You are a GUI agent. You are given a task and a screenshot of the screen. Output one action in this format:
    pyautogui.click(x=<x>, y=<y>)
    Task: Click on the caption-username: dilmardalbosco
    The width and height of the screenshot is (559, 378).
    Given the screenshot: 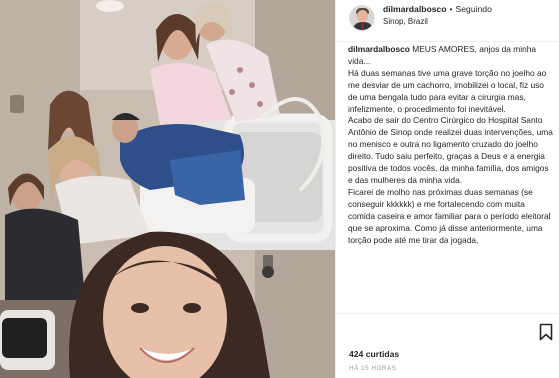 What is the action you would take?
    pyautogui.click(x=379, y=49)
    